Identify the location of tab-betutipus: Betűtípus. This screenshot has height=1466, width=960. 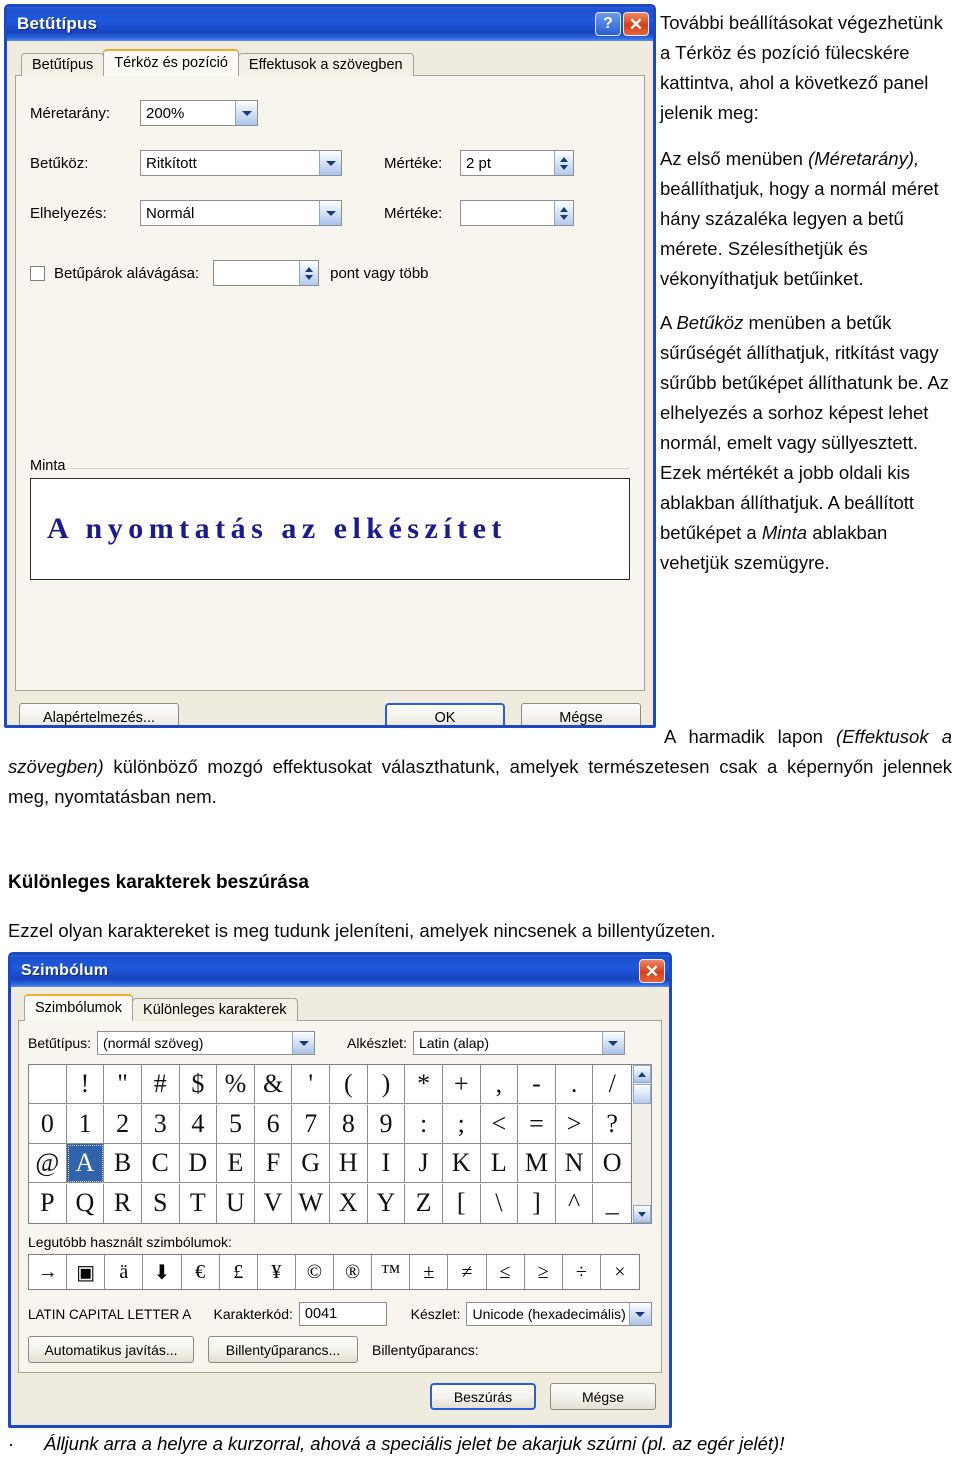
(63, 64).